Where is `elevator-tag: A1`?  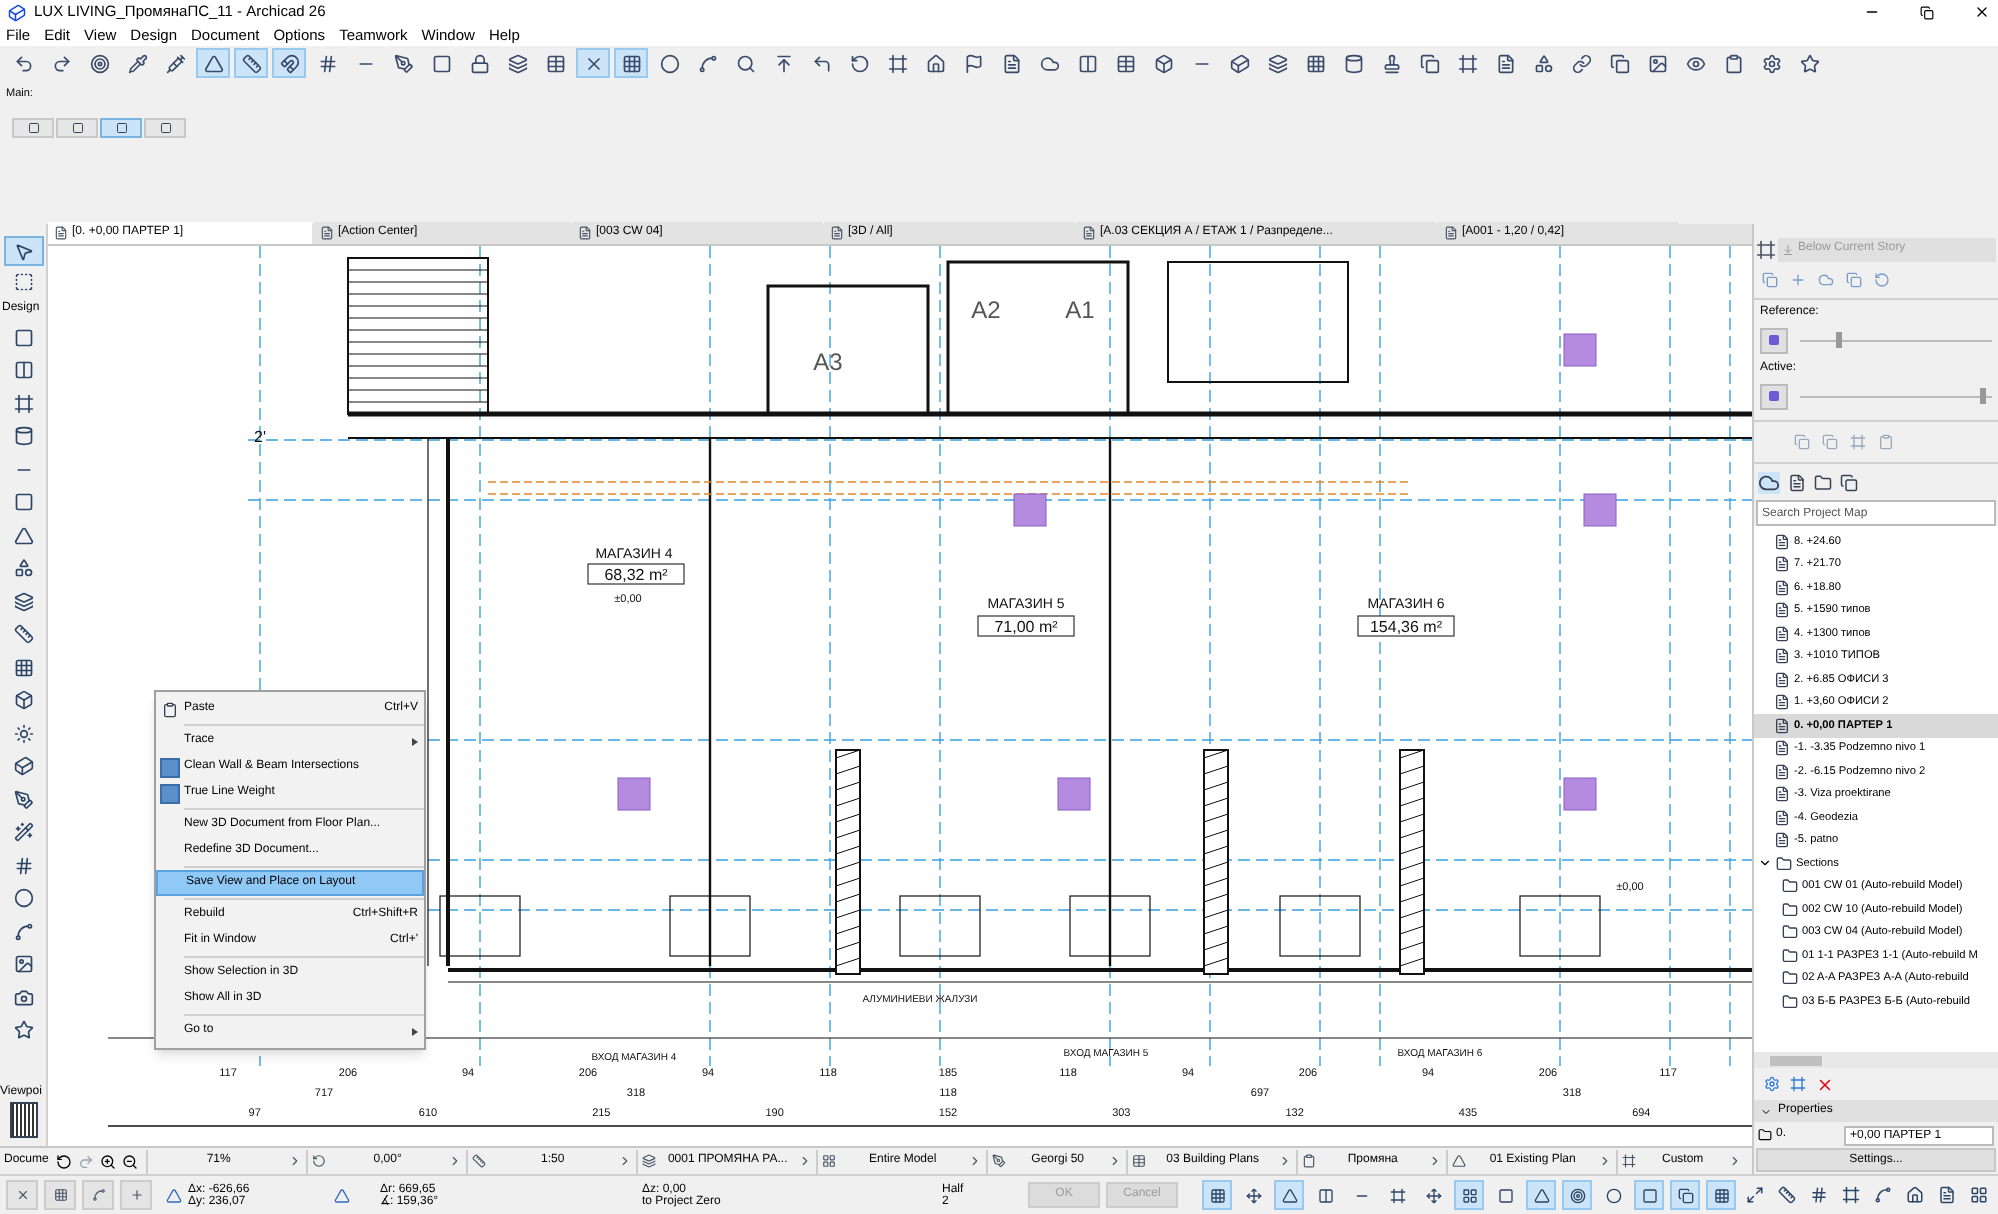
elevator-tag: A1 is located at coordinates (1080, 310).